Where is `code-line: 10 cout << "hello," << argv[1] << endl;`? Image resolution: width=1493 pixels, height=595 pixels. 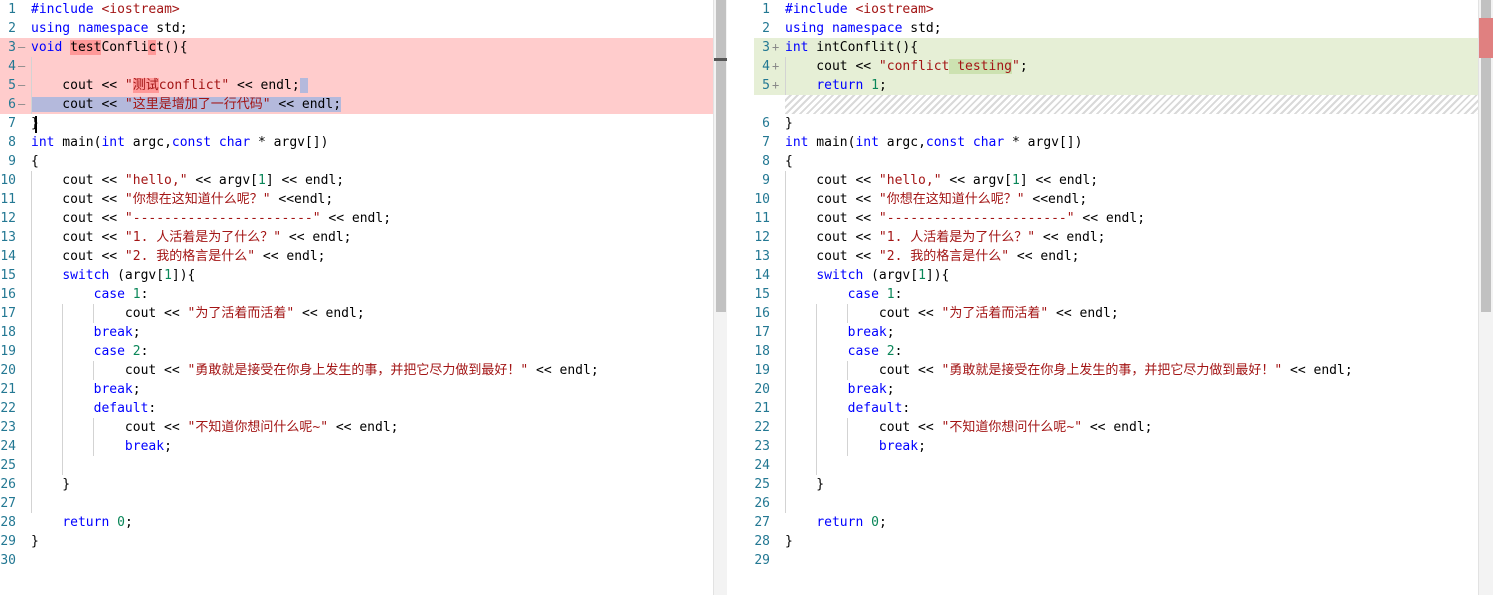
code-line: 10 cout << "hello," << argv[1] << endl; is located at coordinates (350, 180).